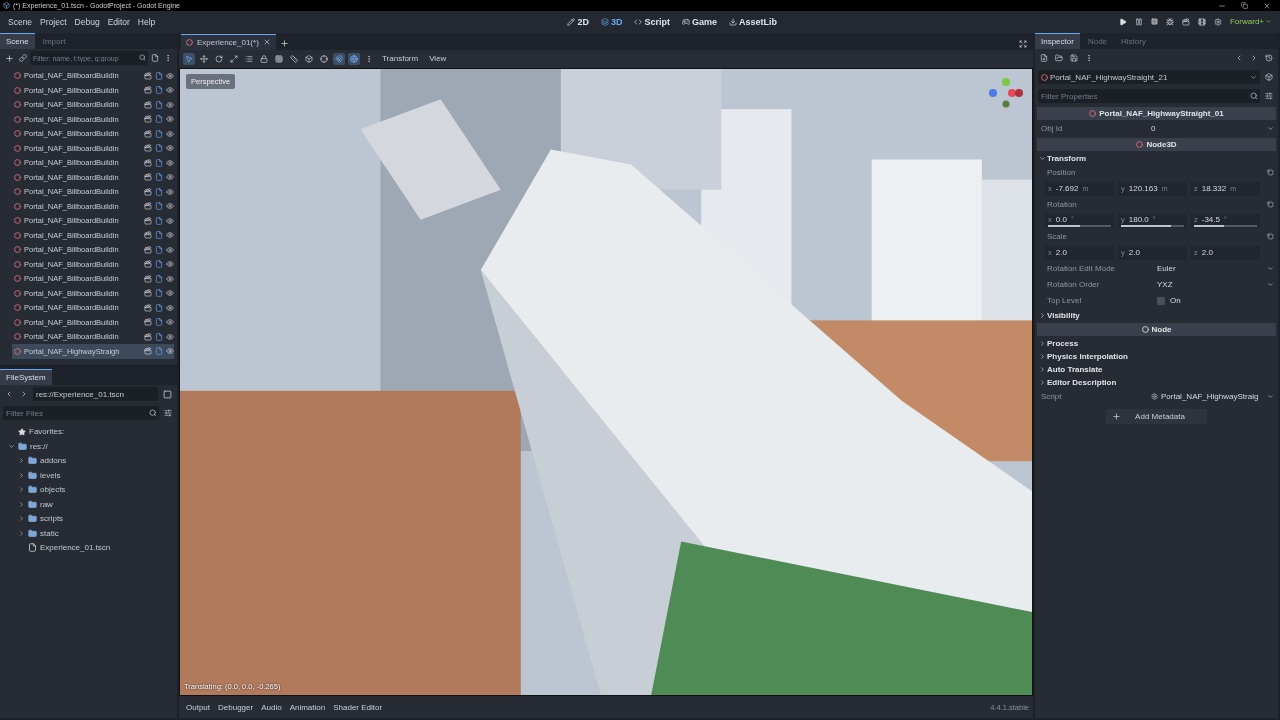 The height and width of the screenshot is (720, 1280). I want to click on new-resource-button, so click(1044, 58).